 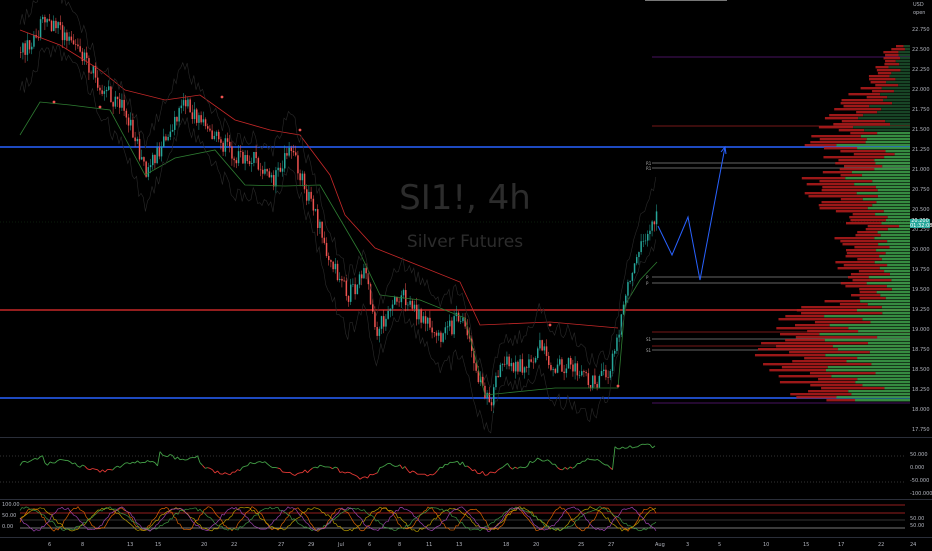 I want to click on price-axis-label: 21.750, so click(x=921, y=110).